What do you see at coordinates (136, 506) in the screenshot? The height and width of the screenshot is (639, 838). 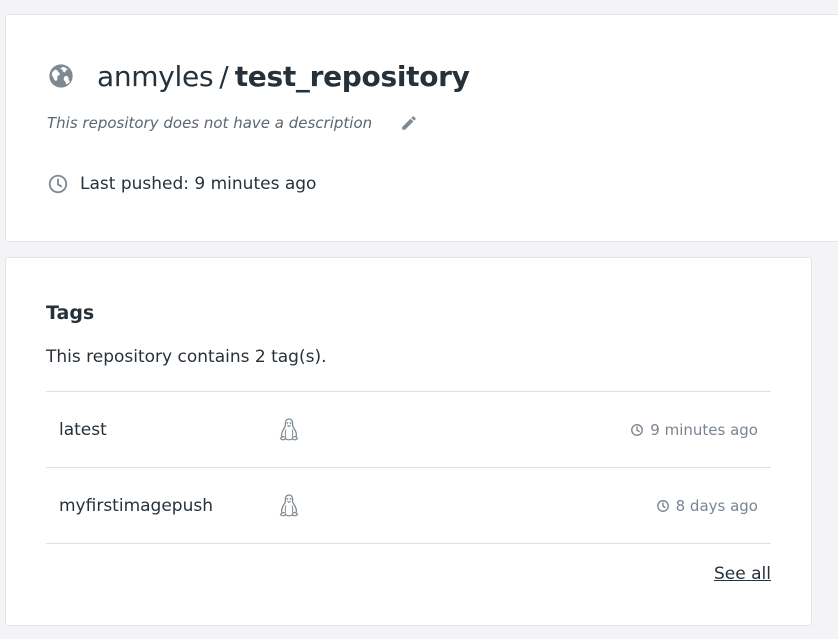 I see `tag-name: myfirstimagepush` at bounding box center [136, 506].